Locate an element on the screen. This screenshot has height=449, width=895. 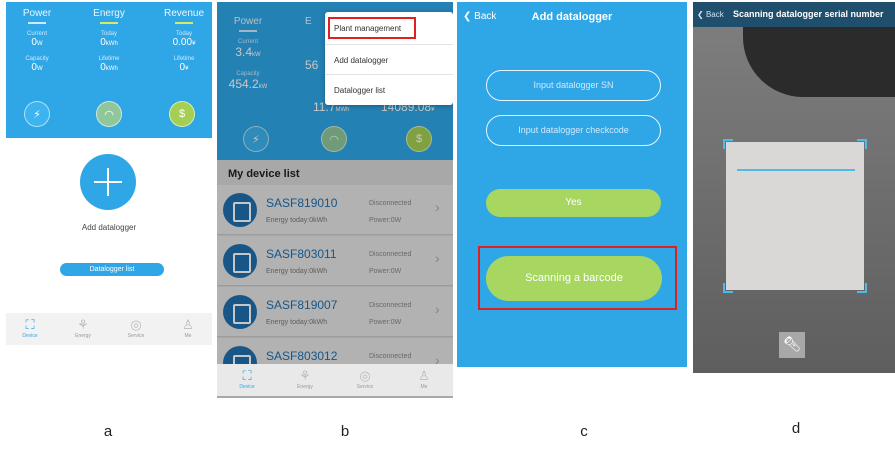
frame-corner-bottom-left is located at coordinates (728, 288).